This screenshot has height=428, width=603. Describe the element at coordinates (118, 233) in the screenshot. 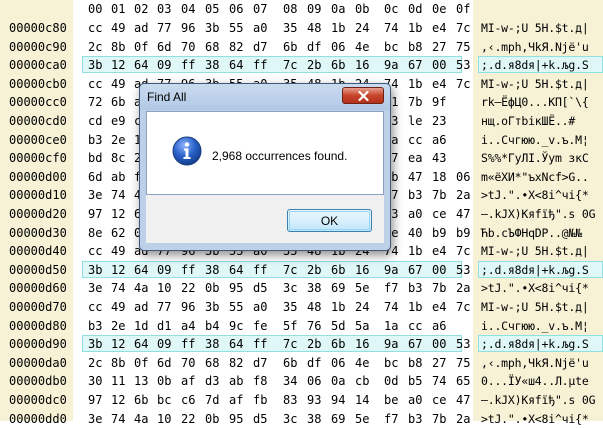

I see `hex-byte: 62` at that location.